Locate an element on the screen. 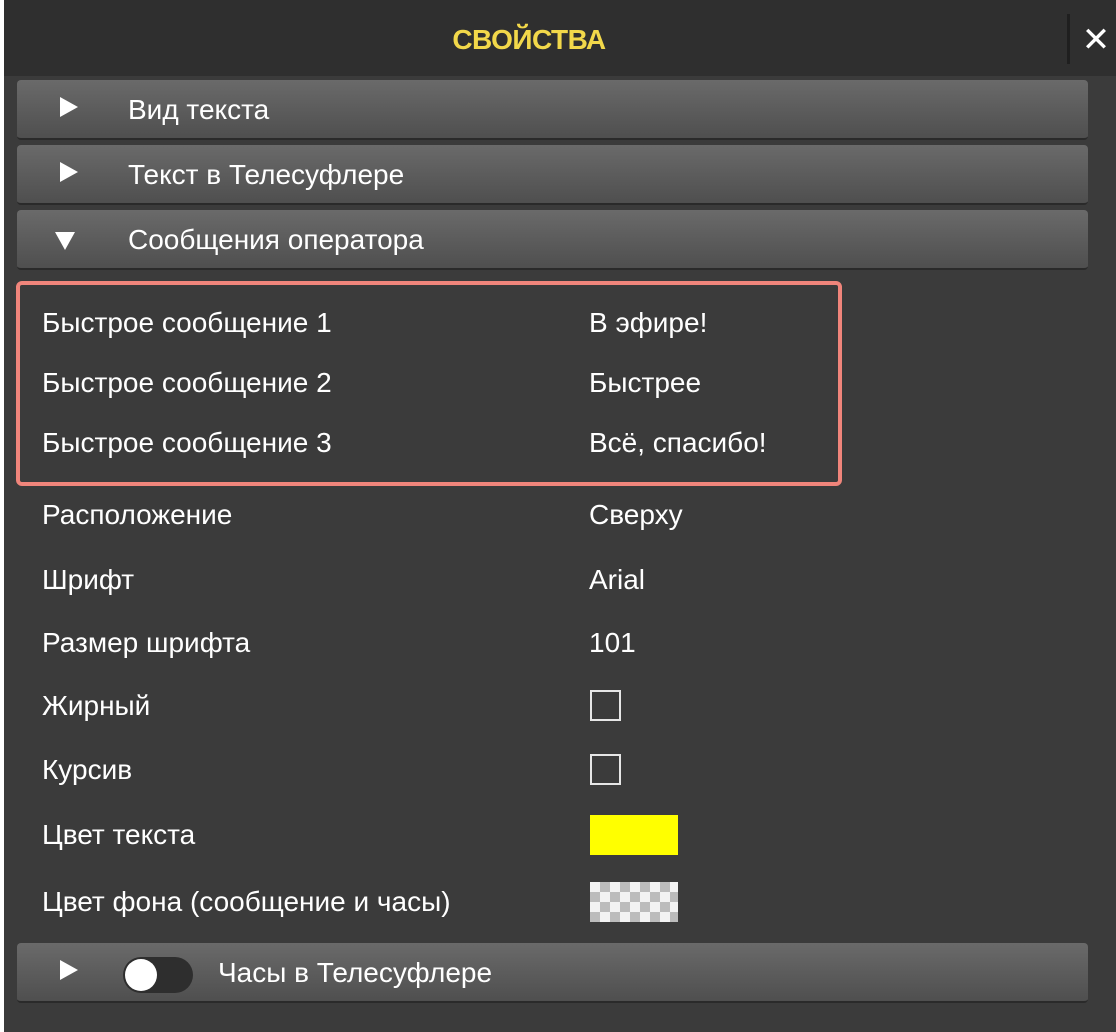 This screenshot has width=1116, height=1032. panel-title-bar: СВОЙСТВА ✕ is located at coordinates (560, 38).